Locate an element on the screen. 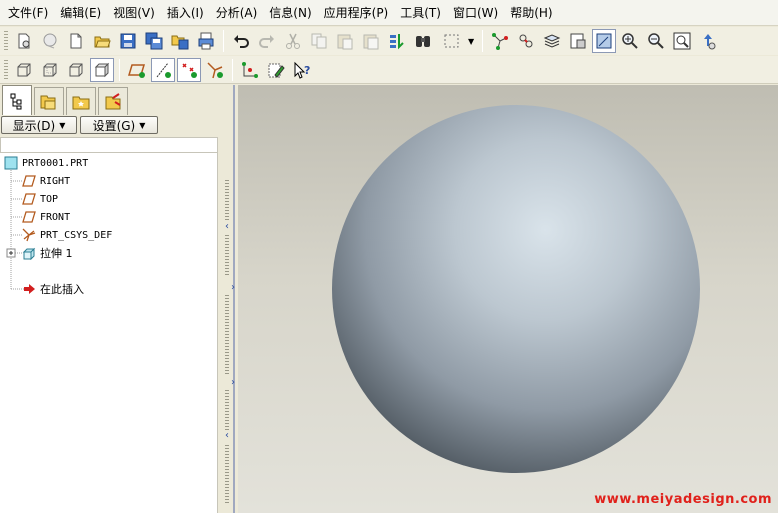 The height and width of the screenshot is (513, 778). tree-item-front: FRONT is located at coordinates (46, 217).